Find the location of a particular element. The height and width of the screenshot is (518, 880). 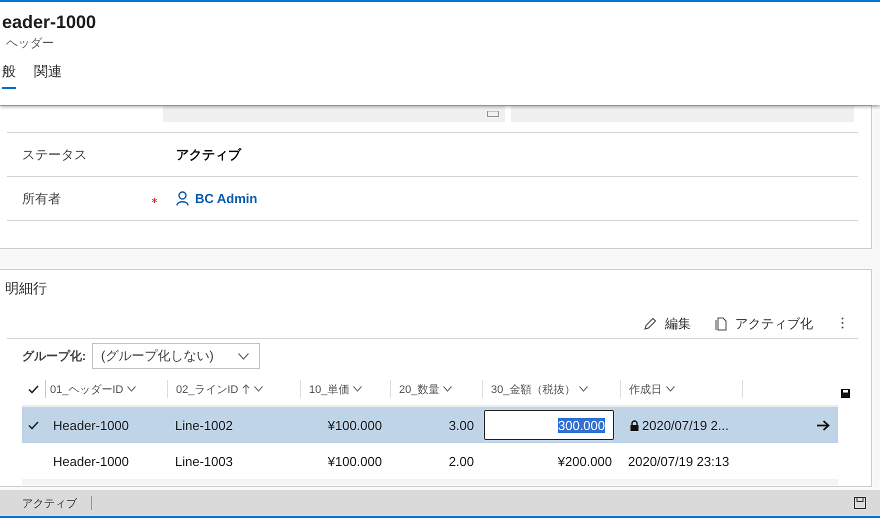

table-cell: Line-1002 is located at coordinates (204, 425).